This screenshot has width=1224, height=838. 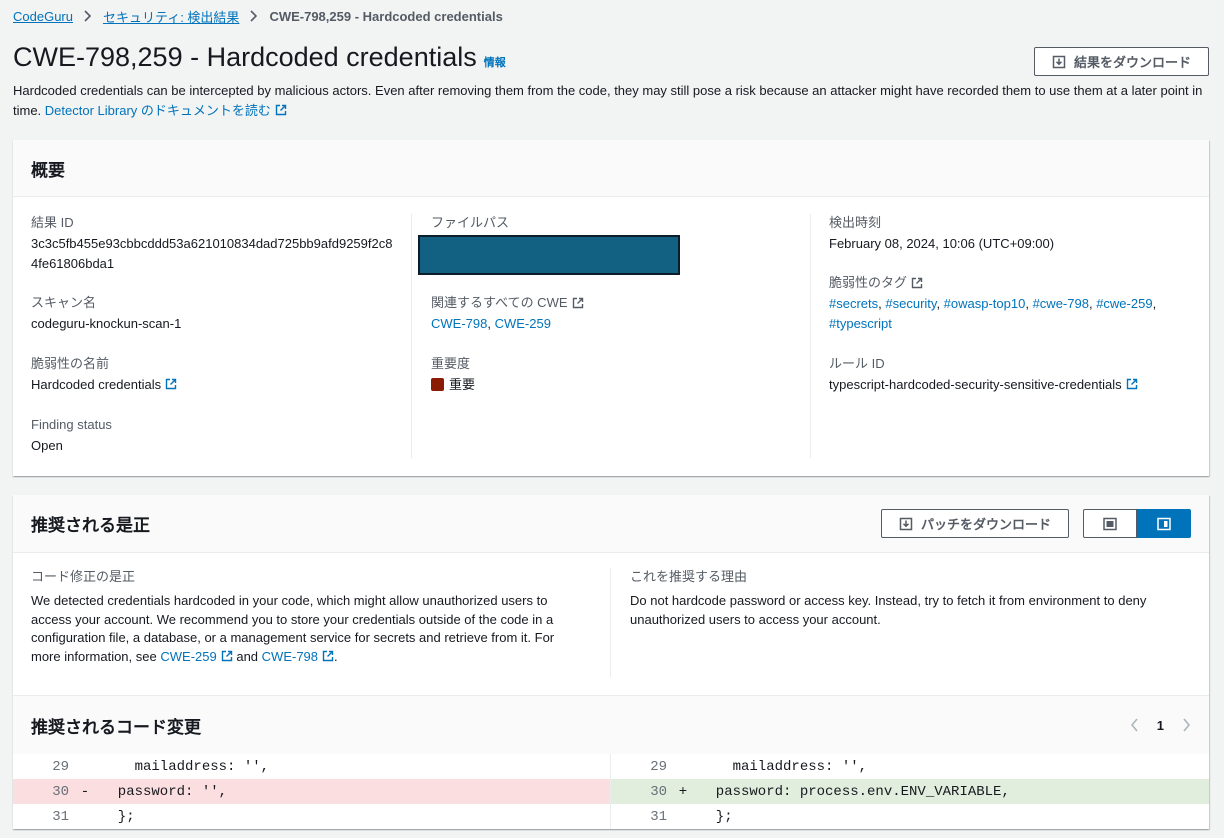 I want to click on unified-view-icon, so click(x=1110, y=523).